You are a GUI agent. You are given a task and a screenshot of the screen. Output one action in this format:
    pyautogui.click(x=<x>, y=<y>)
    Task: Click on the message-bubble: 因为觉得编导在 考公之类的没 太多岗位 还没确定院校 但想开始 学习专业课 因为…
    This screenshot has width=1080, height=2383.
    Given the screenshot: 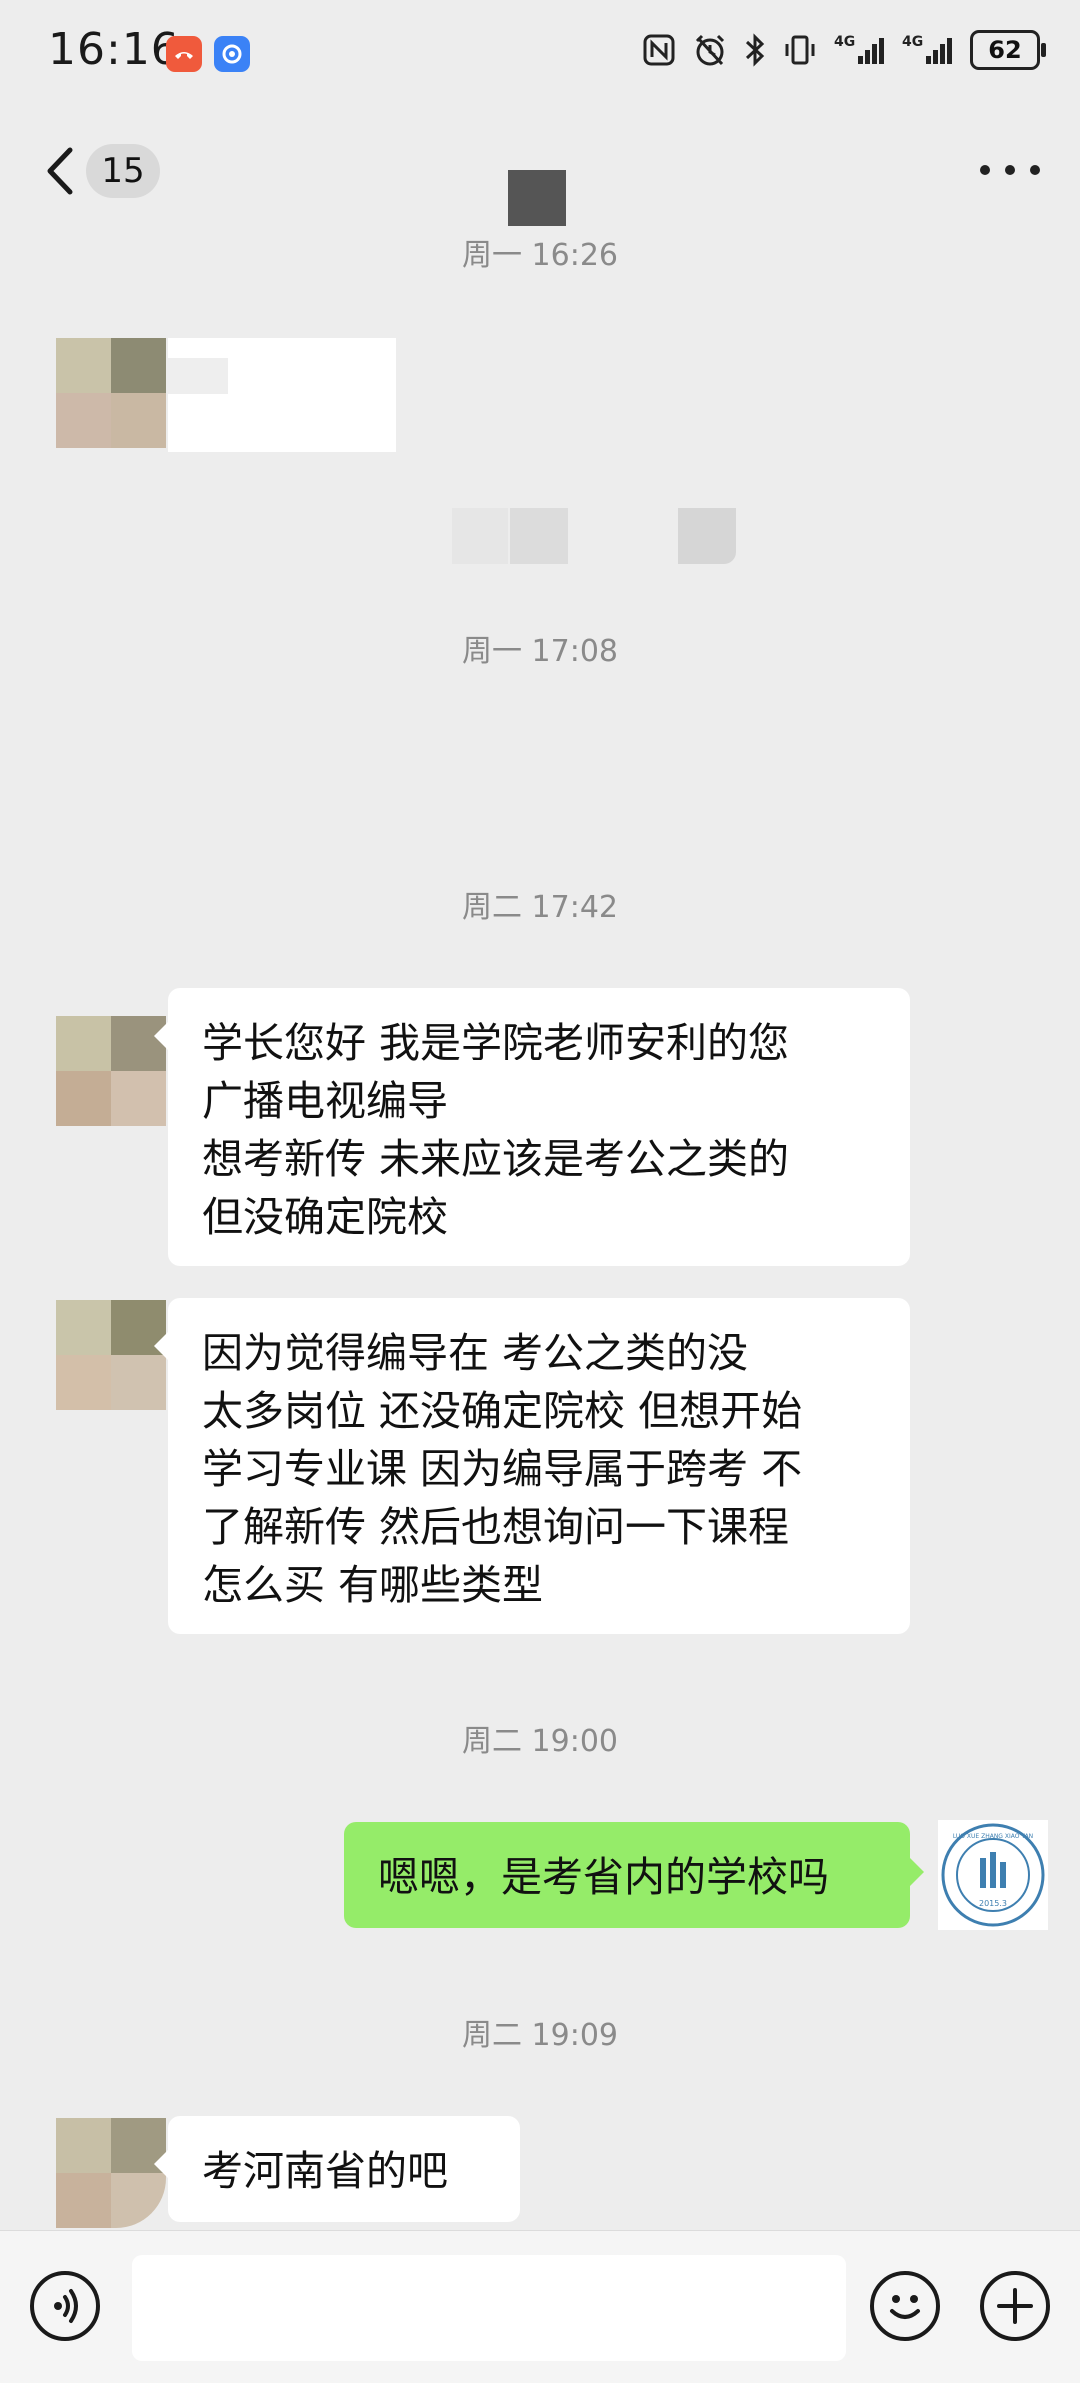 What is the action you would take?
    pyautogui.click(x=532, y=1466)
    